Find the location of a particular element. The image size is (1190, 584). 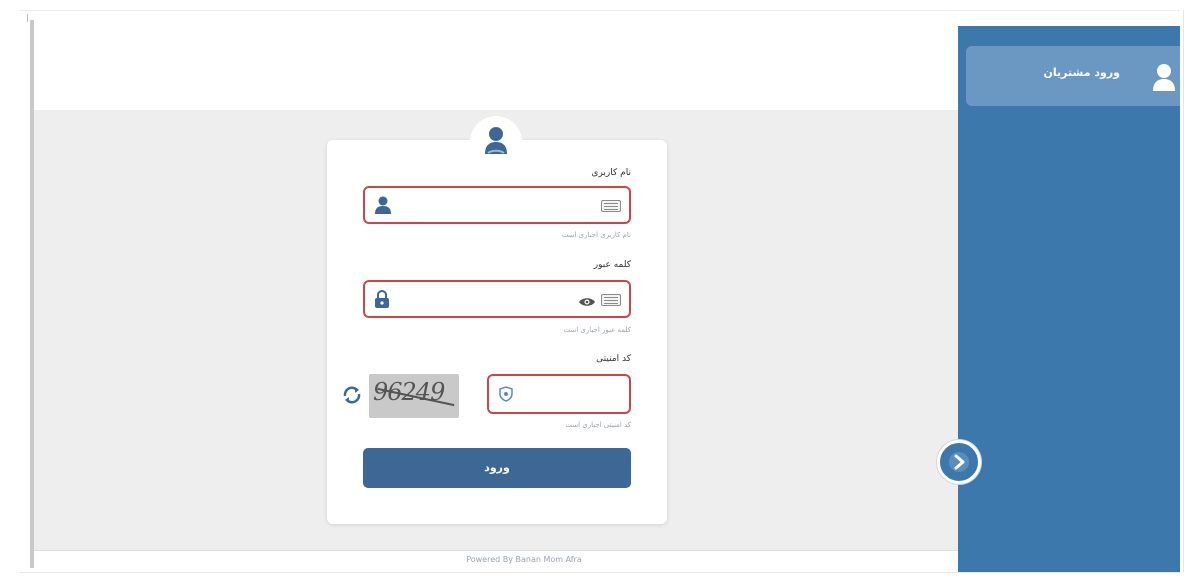

chevron-right-icon is located at coordinates (959, 462).